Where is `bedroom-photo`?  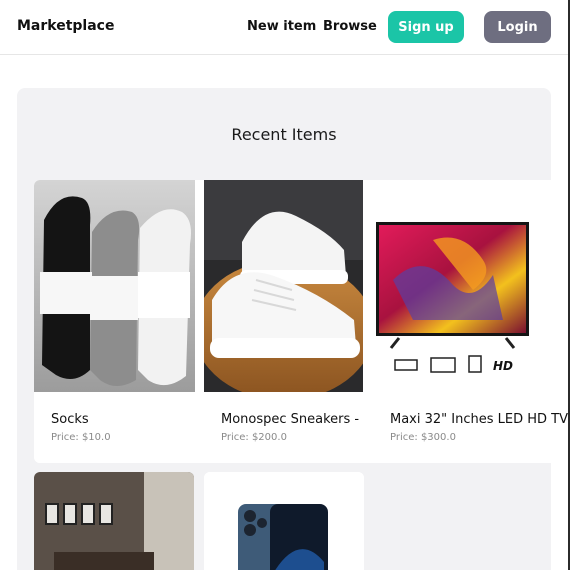 bedroom-photo is located at coordinates (114, 521).